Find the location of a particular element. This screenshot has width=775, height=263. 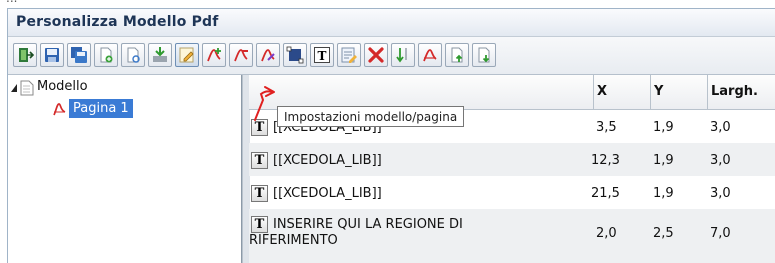

tooltip: Impostazioni modello/pagina is located at coordinates (371, 116).